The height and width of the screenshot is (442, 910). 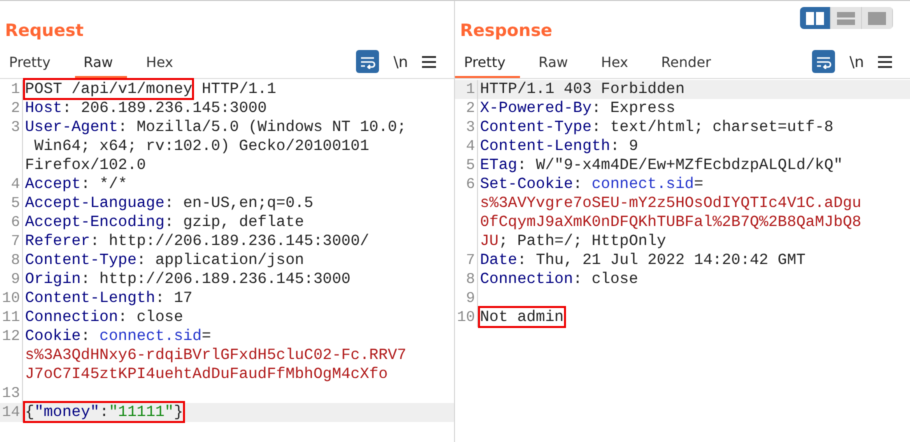 I want to click on highlight-box: POST /api/v1/money, so click(x=108, y=89).